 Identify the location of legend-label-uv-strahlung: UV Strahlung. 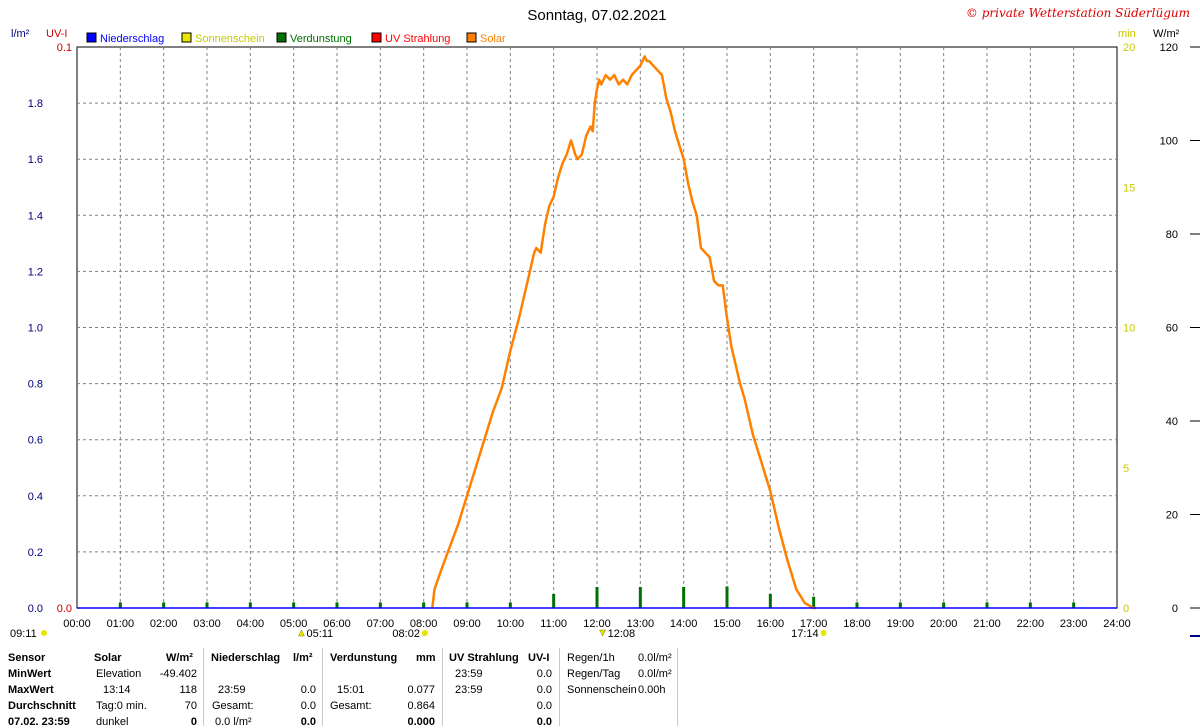
(417, 39).